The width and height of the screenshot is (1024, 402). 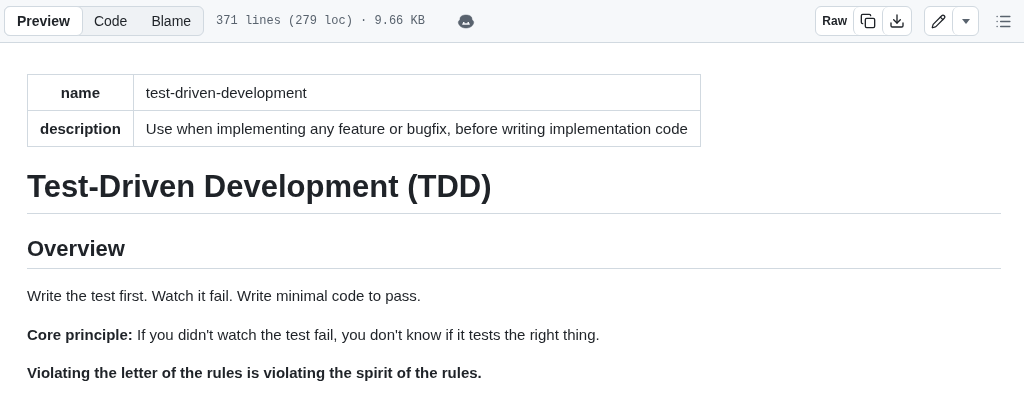 What do you see at coordinates (314, 334) in the screenshot?
I see `paragraph: Core principle: If you didn't watch the test fail, you don't know if it tests the right thing.` at bounding box center [314, 334].